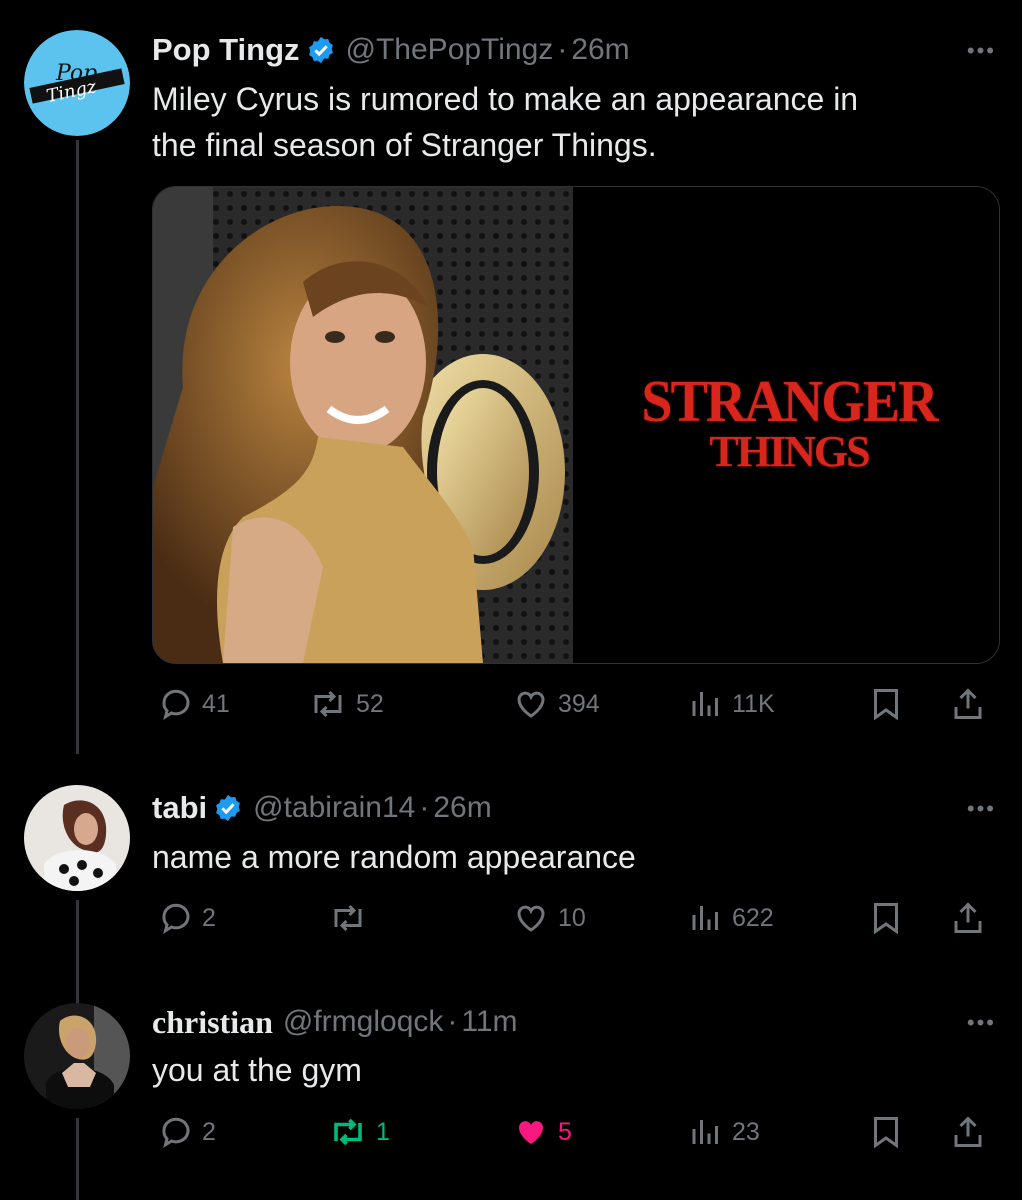 The width and height of the screenshot is (1022, 1200). Describe the element at coordinates (346, 704) in the screenshot. I see `repost-button: 52` at that location.